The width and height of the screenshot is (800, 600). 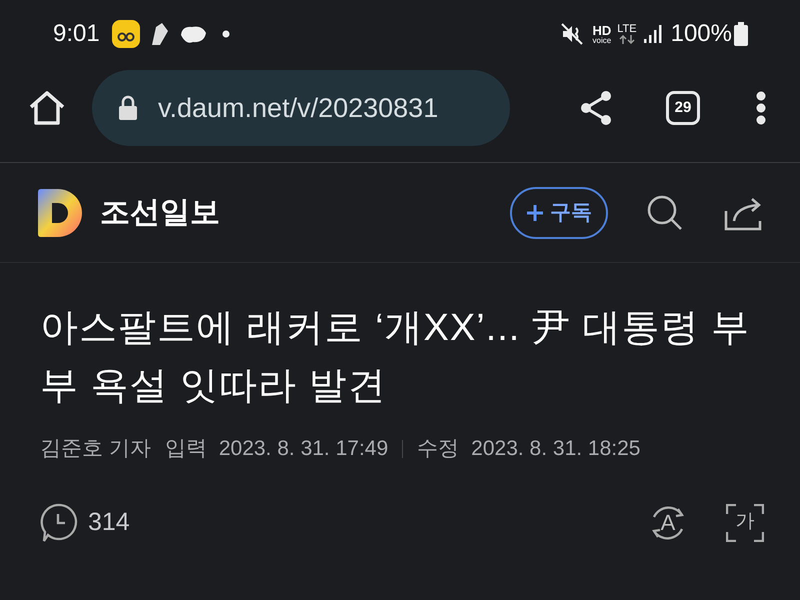 I want to click on data-arrows-icon, so click(x=626, y=39).